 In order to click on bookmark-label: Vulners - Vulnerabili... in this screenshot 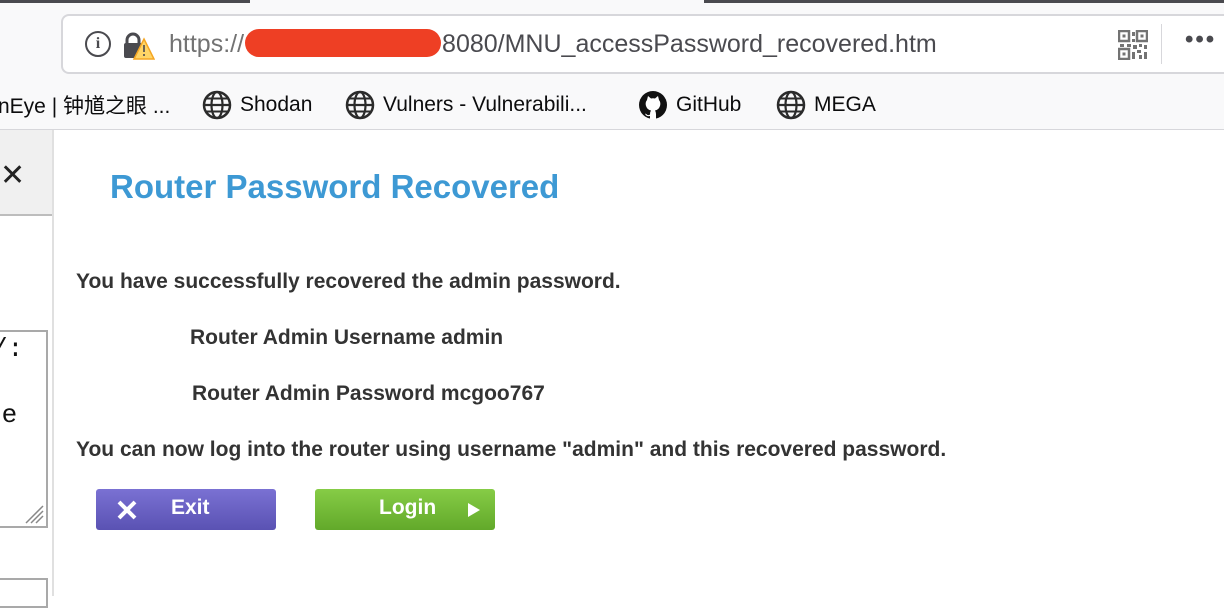, I will do `click(485, 104)`.